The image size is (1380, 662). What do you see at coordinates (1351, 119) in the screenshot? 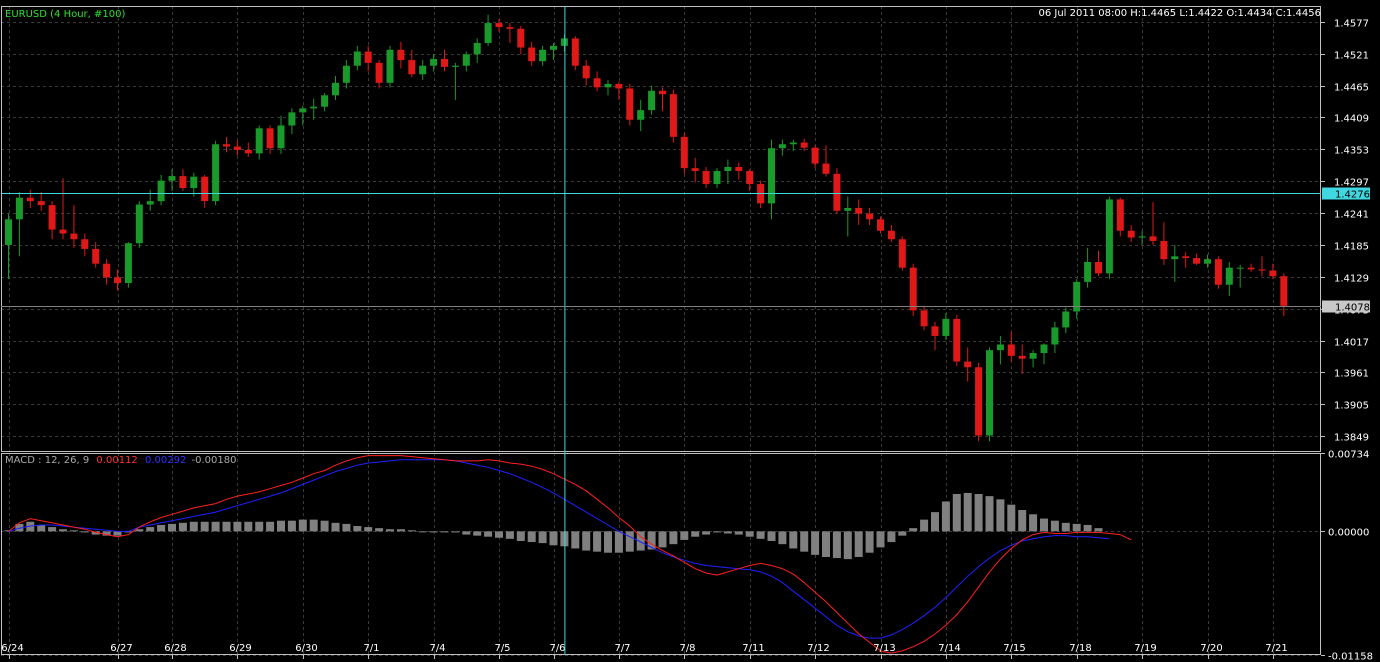
I see `price-tick-label: 1.4409` at bounding box center [1351, 119].